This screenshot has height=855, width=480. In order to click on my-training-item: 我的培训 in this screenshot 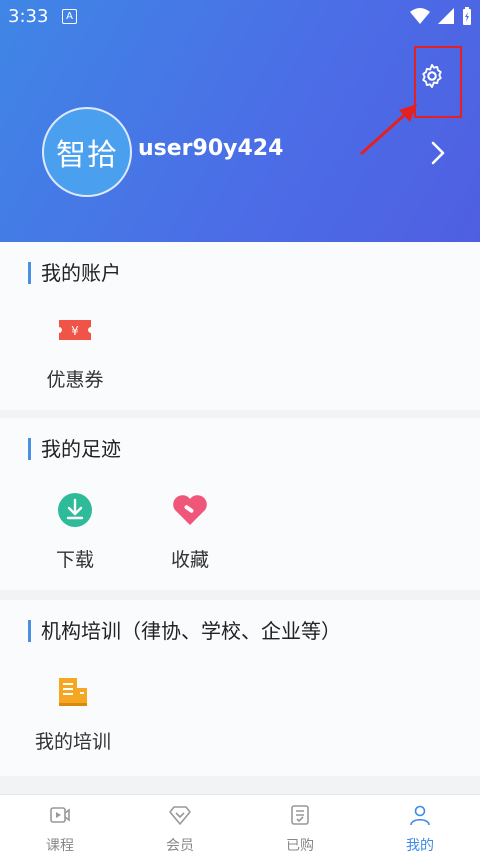, I will do `click(73, 713)`.